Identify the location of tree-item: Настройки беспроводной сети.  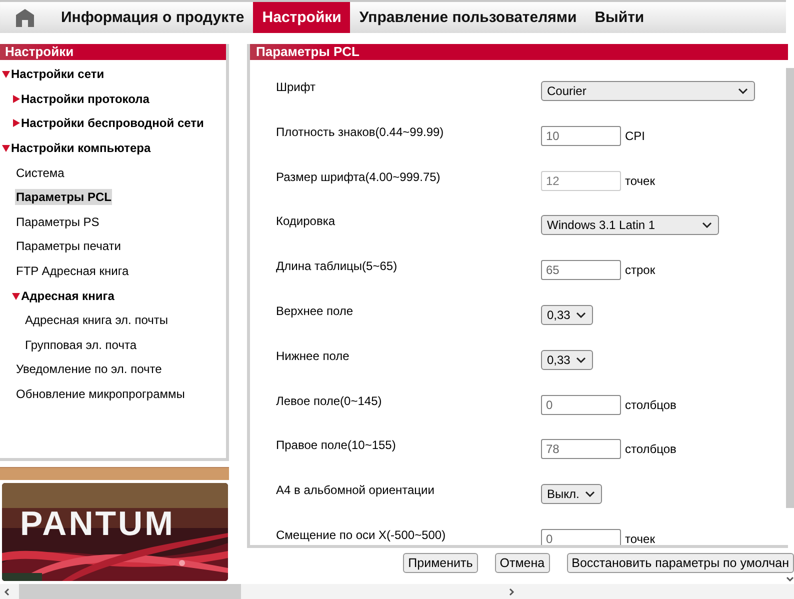
(113, 123).